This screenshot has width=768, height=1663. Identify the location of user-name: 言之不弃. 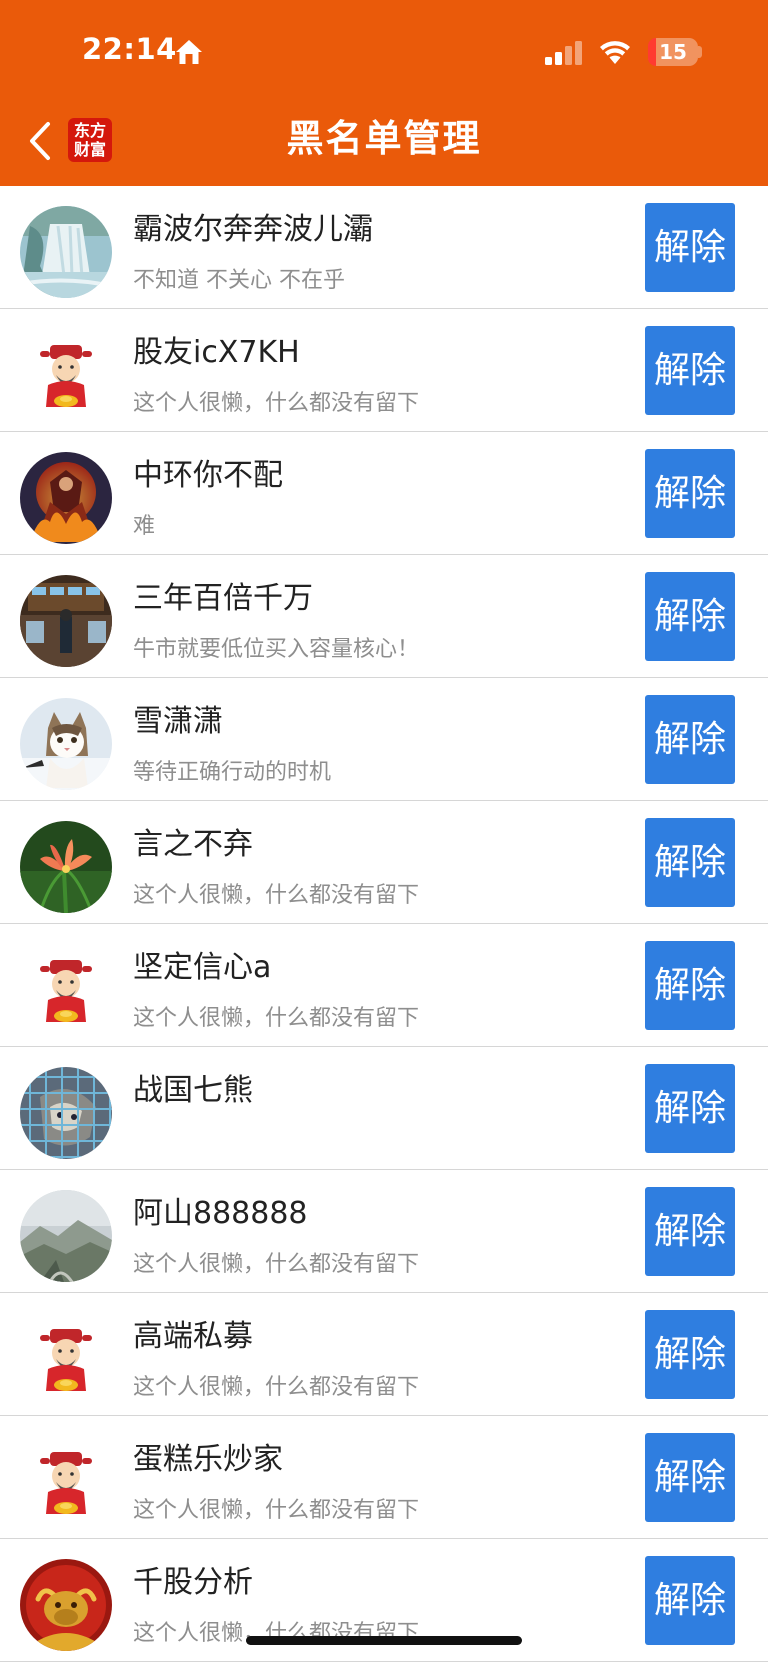
(193, 844).